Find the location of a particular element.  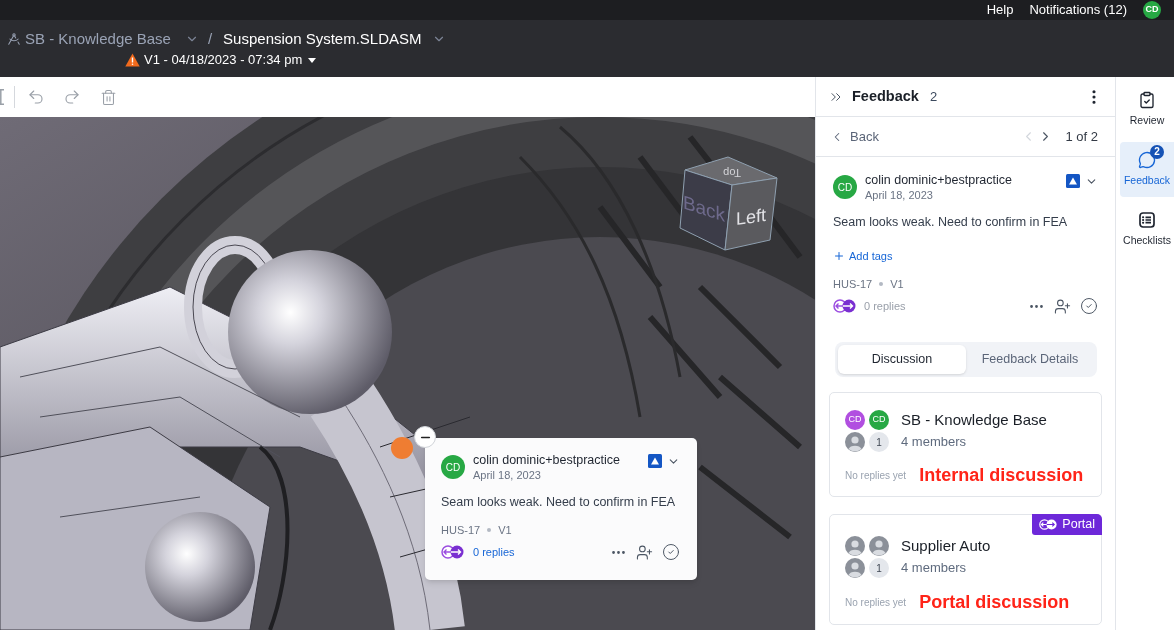

discussion-card: CD CD 1 SB - Knowledge Base 4 members No replies yet Internal discussion is located at coordinates (965, 444).